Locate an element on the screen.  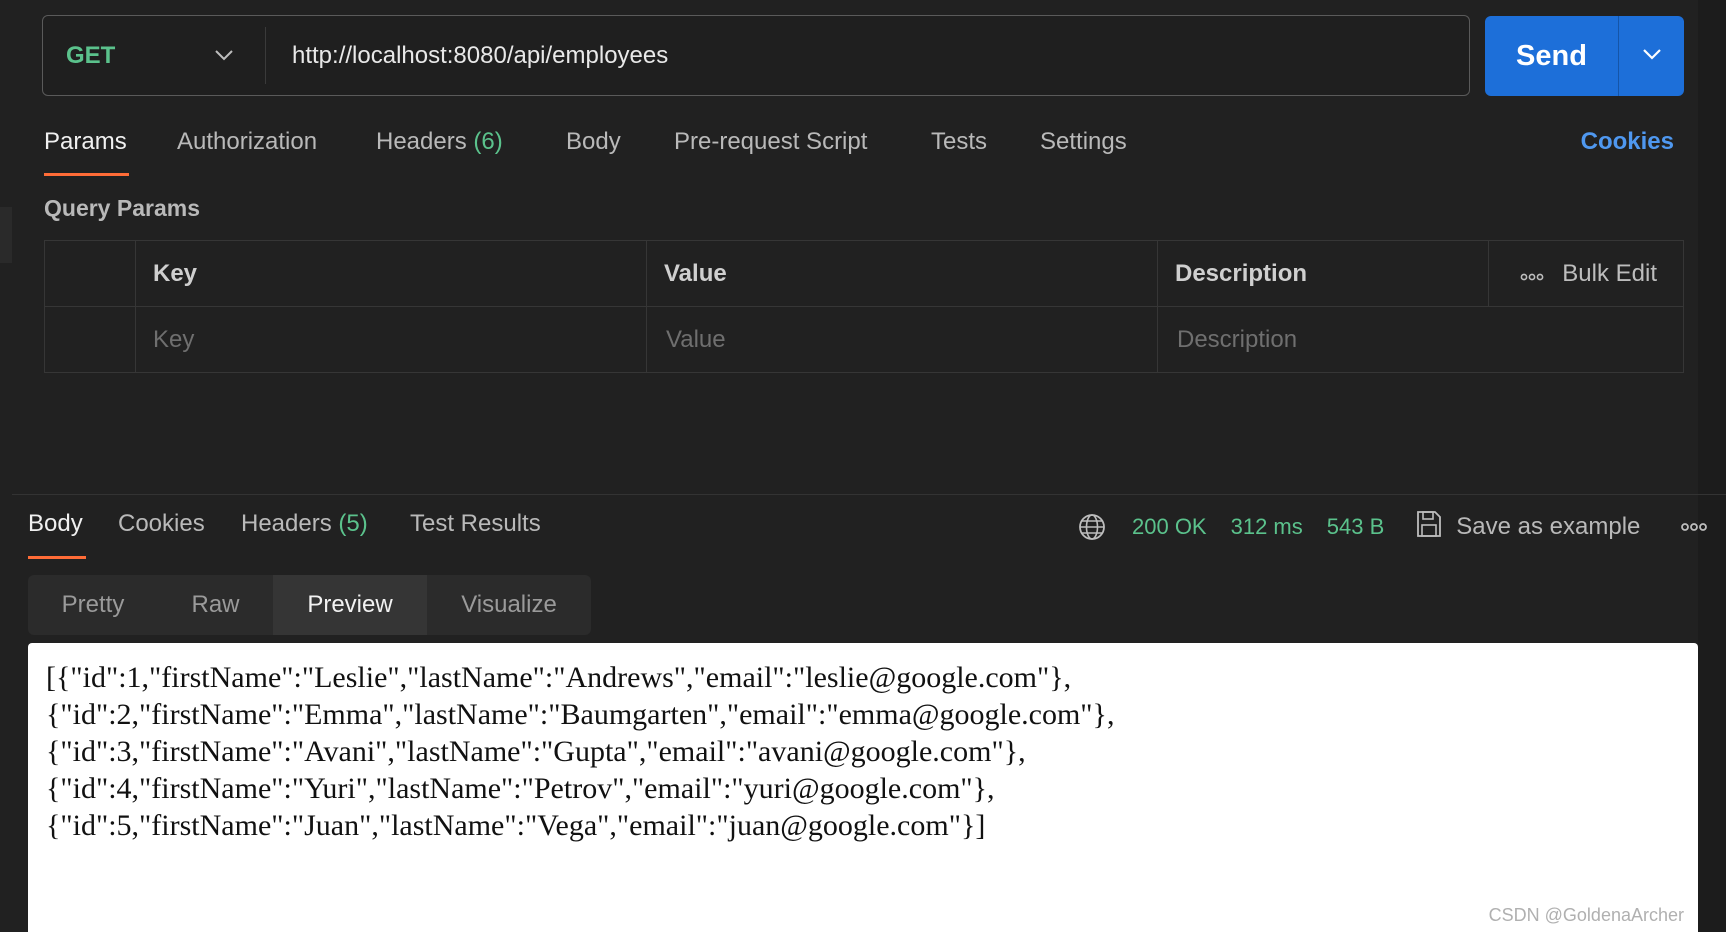
view-tab-preview: Preview is located at coordinates (350, 605).